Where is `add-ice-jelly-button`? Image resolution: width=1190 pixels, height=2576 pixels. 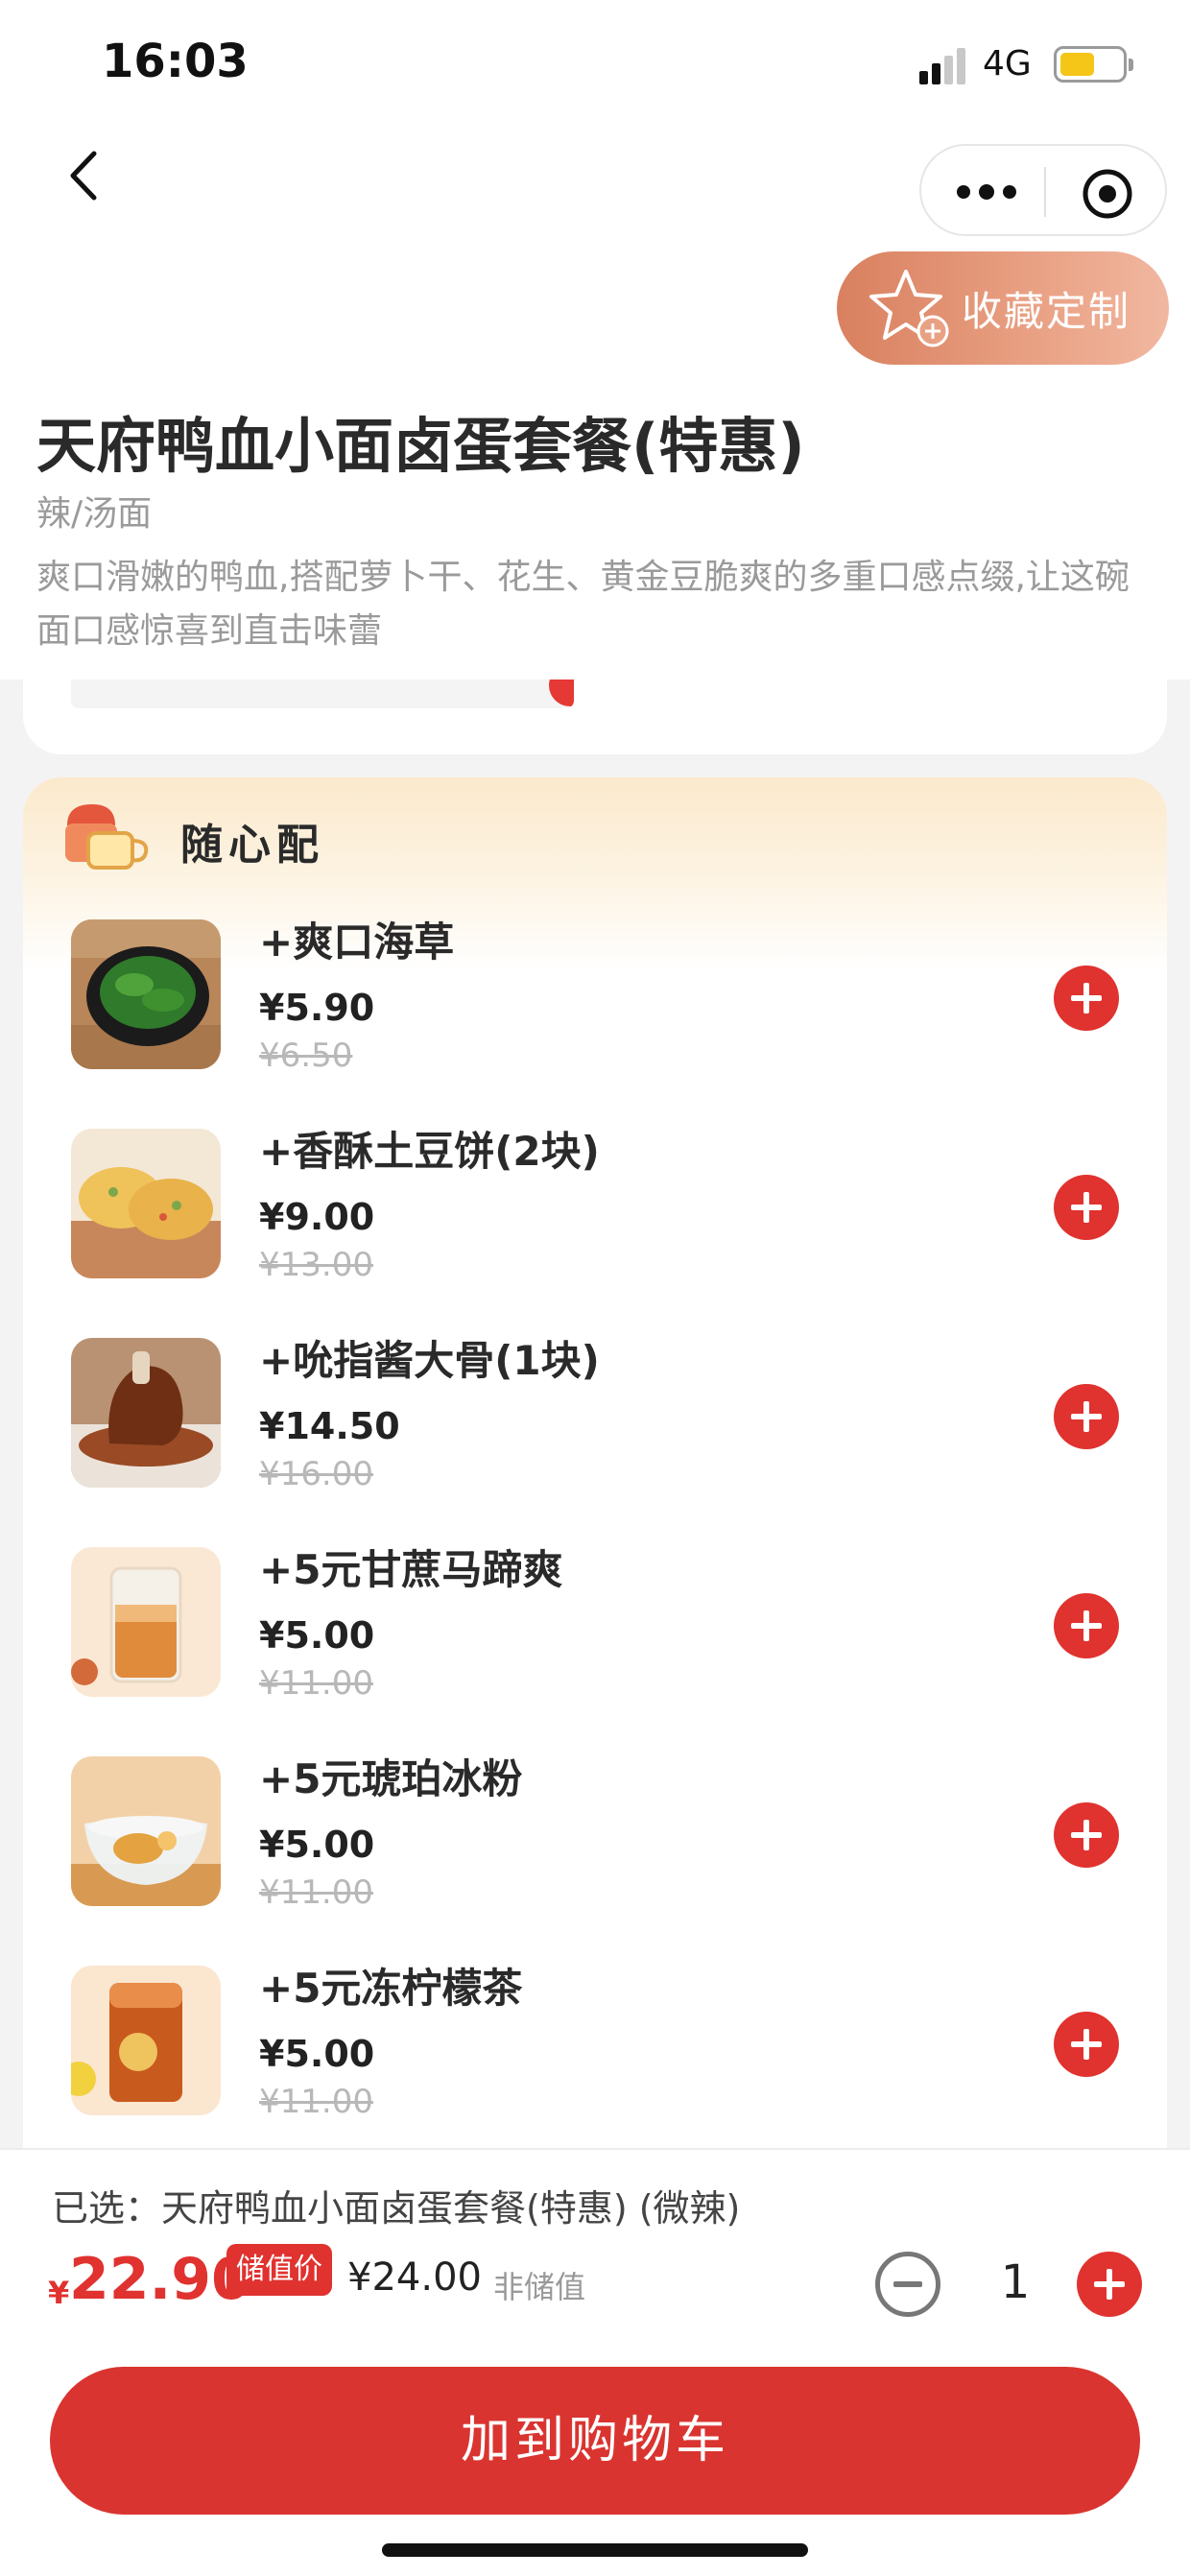
add-ice-jelly-button is located at coordinates (1086, 1835).